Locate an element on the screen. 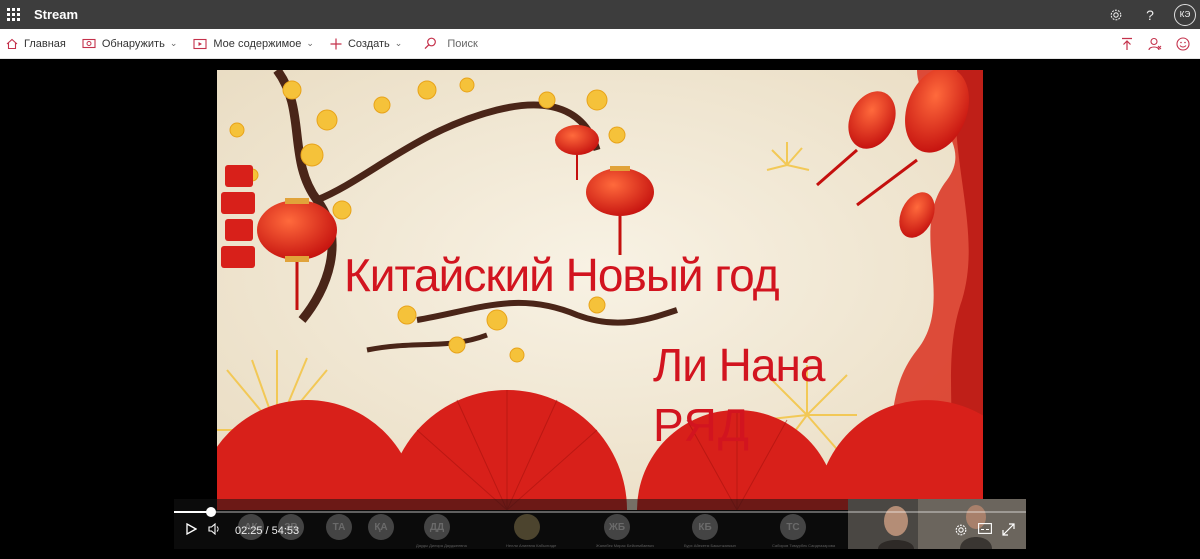  avatar: КЭ is located at coordinates (1185, 14).